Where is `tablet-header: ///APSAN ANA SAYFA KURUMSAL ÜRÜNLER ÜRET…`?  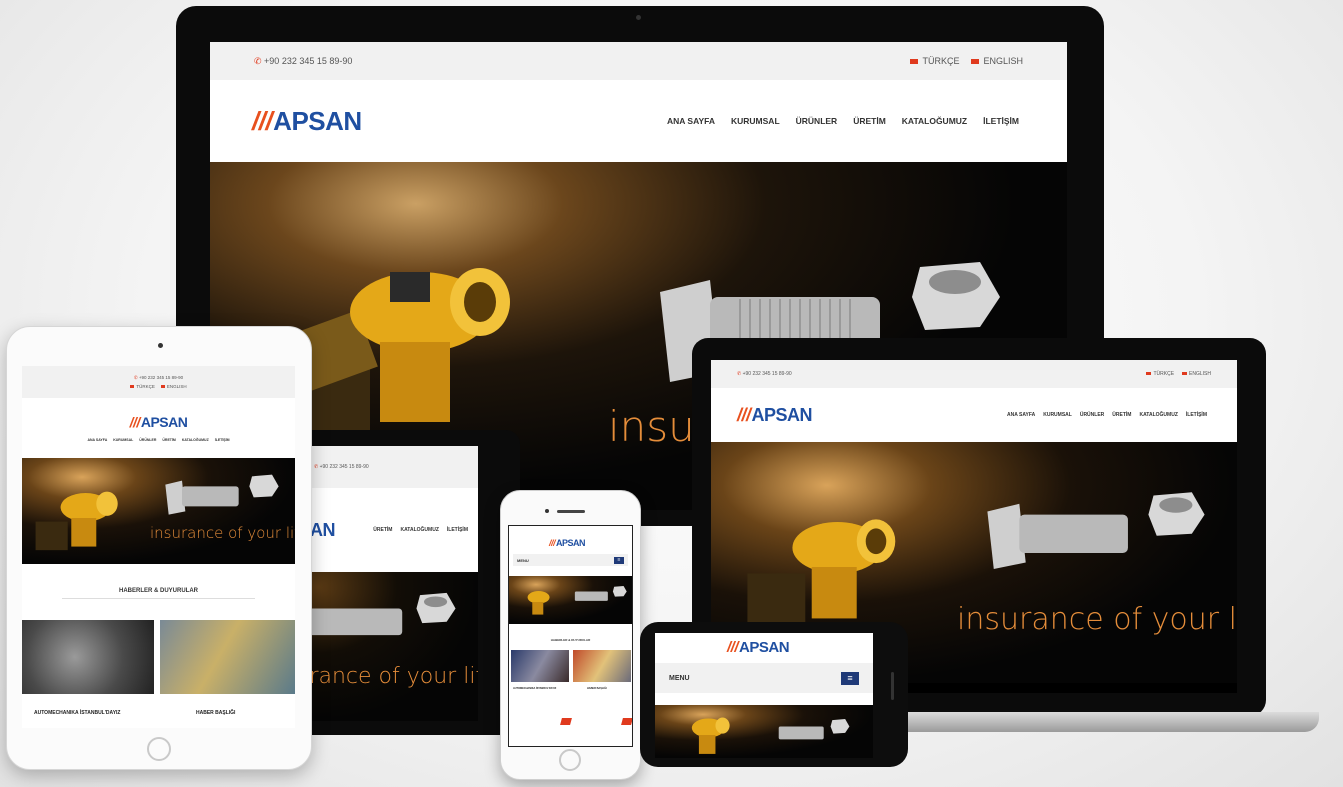
tablet-header: ///APSAN ANA SAYFA KURUMSAL ÜRÜNLER ÜRET… is located at coordinates (158, 428).